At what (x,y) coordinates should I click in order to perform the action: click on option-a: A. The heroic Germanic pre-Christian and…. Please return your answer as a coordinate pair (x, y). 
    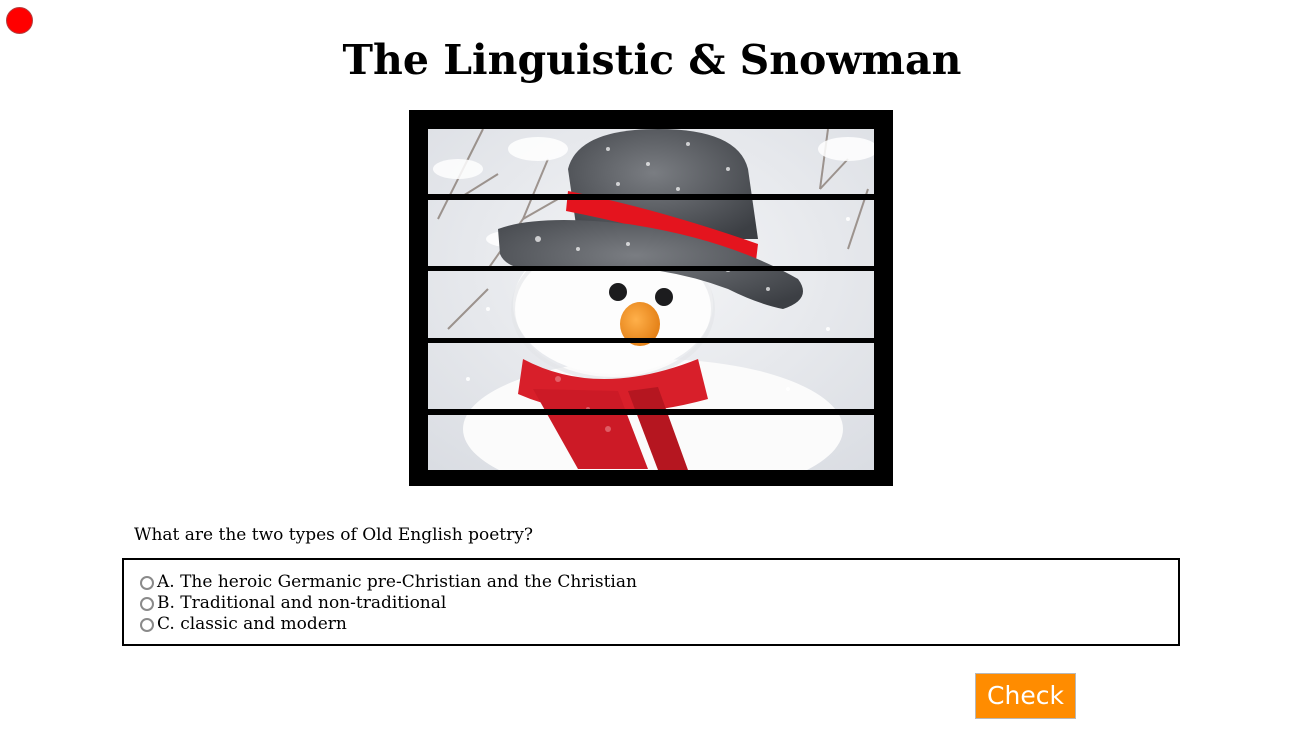
    Looking at the image, I should click on (659, 582).